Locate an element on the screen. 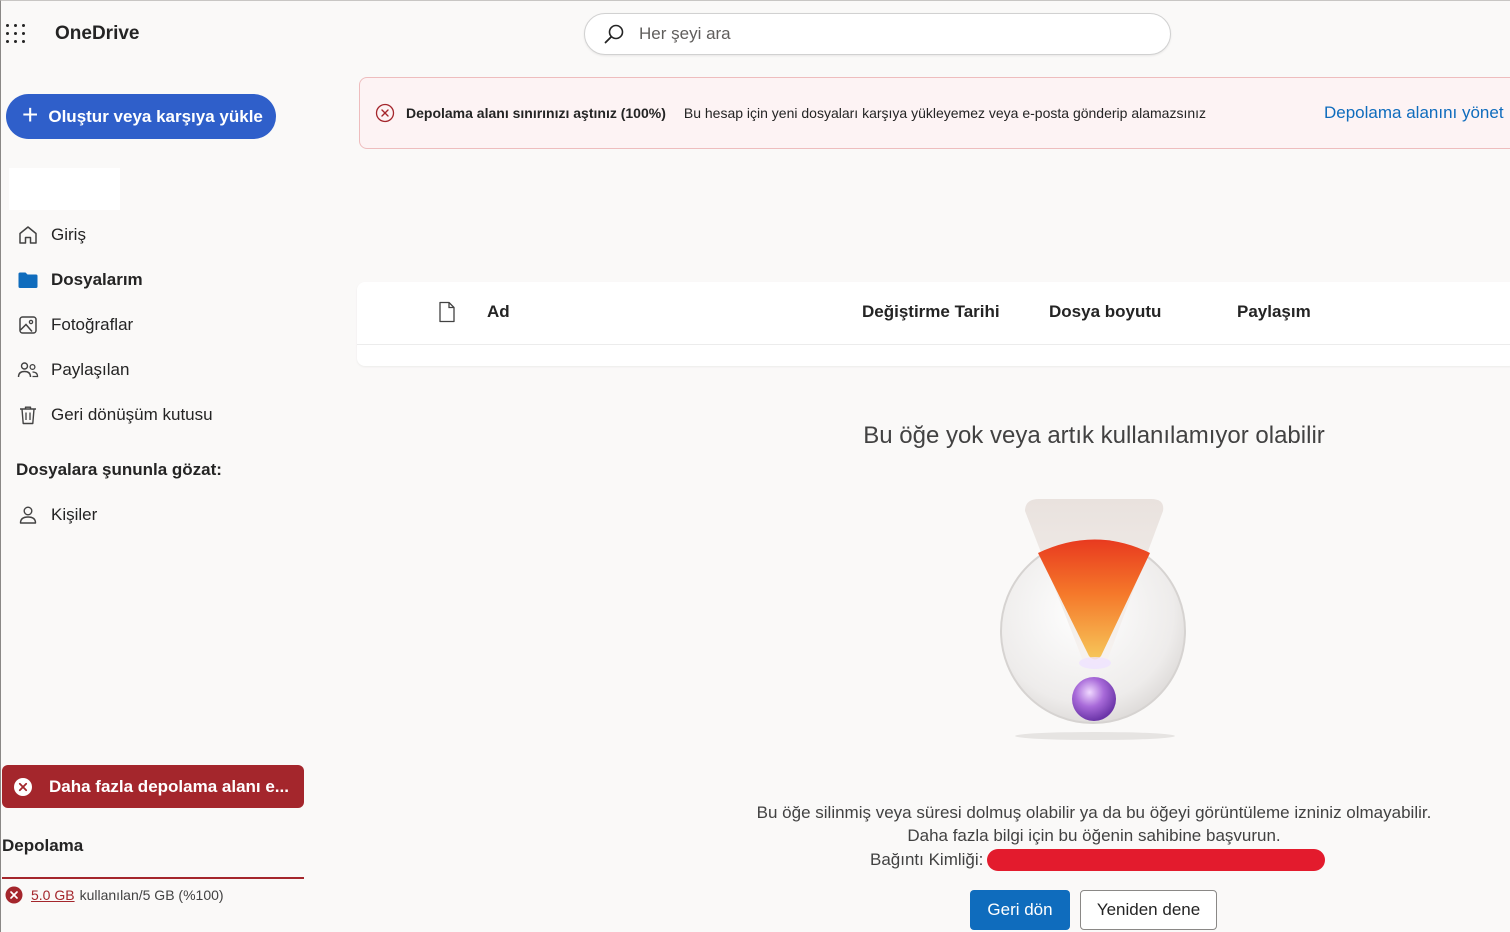 The height and width of the screenshot is (932, 1510). sidebar-item-label: Geri dönüşüm kutusu is located at coordinates (132, 414).